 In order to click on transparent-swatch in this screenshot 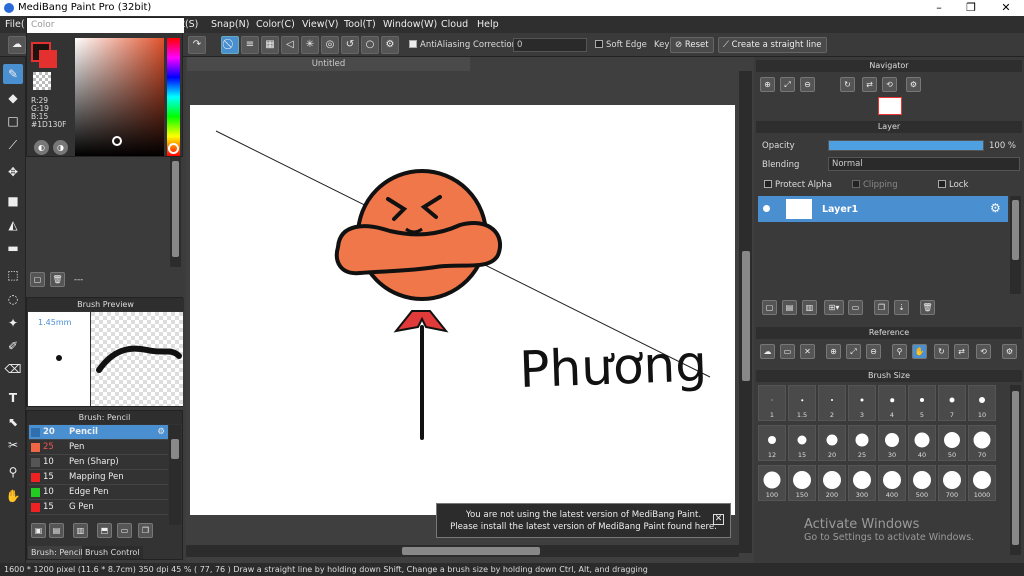, I will do `click(42, 81)`.